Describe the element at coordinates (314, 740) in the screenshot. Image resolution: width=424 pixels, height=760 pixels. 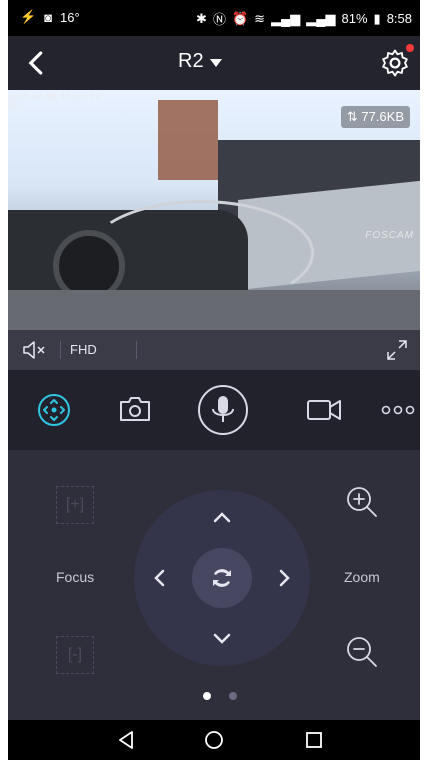
I see `recents-square-icon` at that location.